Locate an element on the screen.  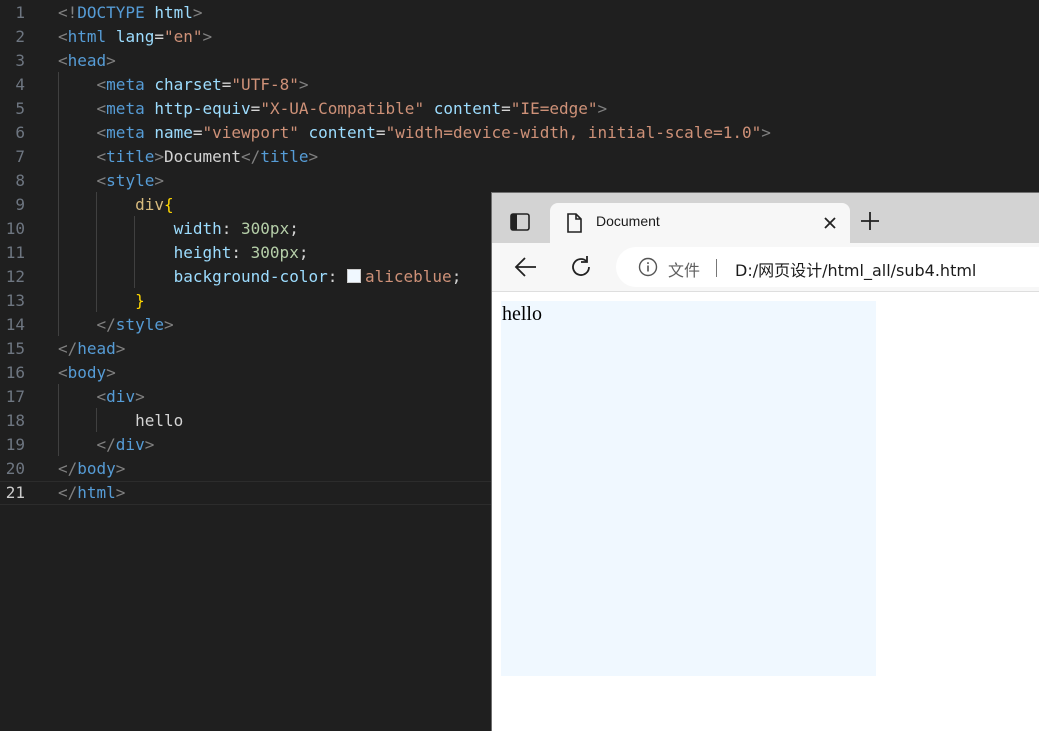
code-line: 3 <head> is located at coordinates (519, 61).